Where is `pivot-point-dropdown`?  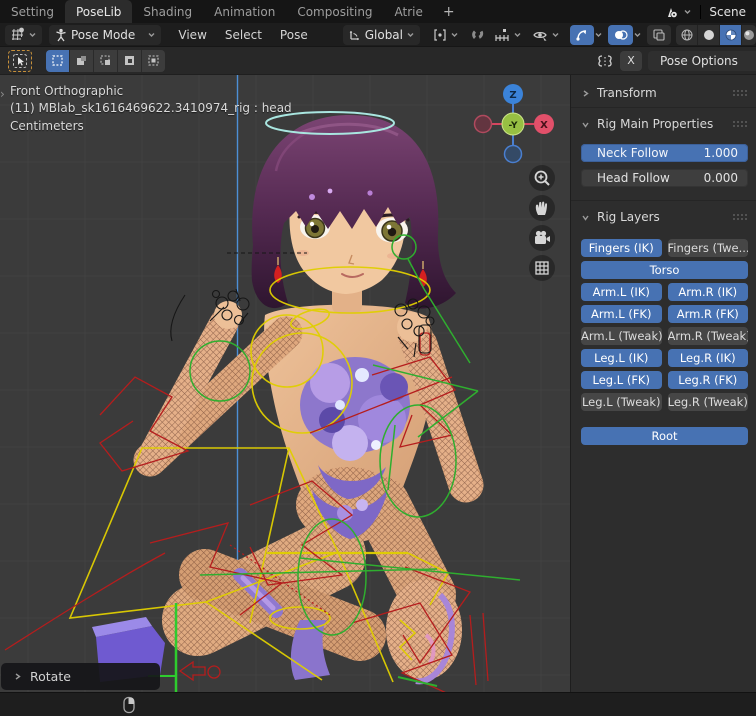 pivot-point-dropdown is located at coordinates (446, 35).